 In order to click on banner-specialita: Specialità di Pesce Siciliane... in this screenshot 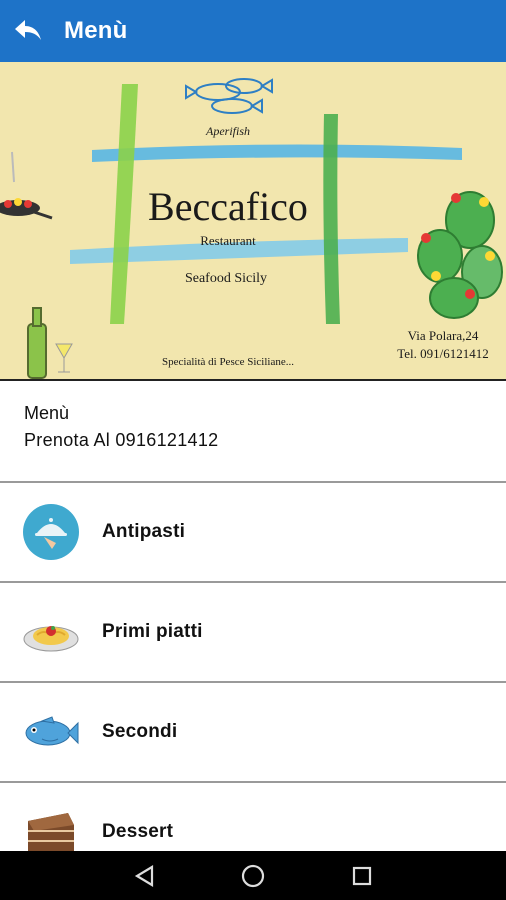, I will do `click(228, 362)`.